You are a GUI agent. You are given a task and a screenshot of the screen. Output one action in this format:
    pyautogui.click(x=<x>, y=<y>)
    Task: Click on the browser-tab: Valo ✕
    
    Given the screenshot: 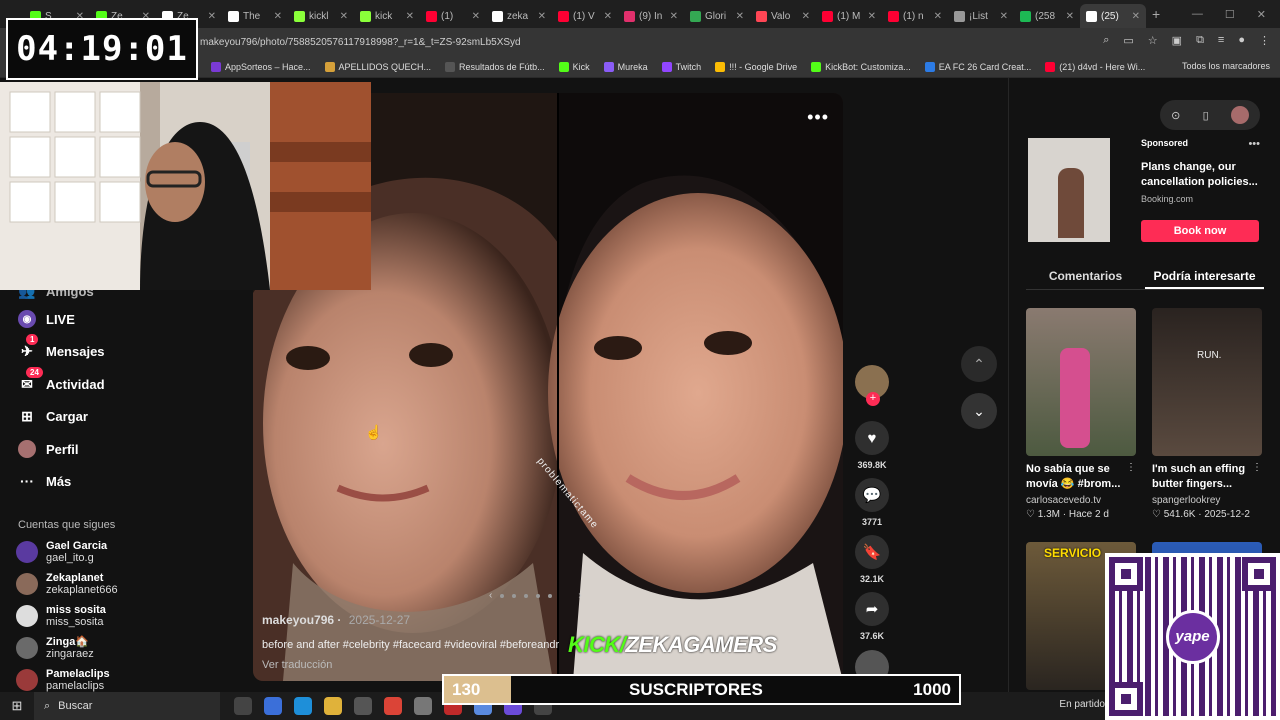 What is the action you would take?
    pyautogui.click(x=783, y=16)
    